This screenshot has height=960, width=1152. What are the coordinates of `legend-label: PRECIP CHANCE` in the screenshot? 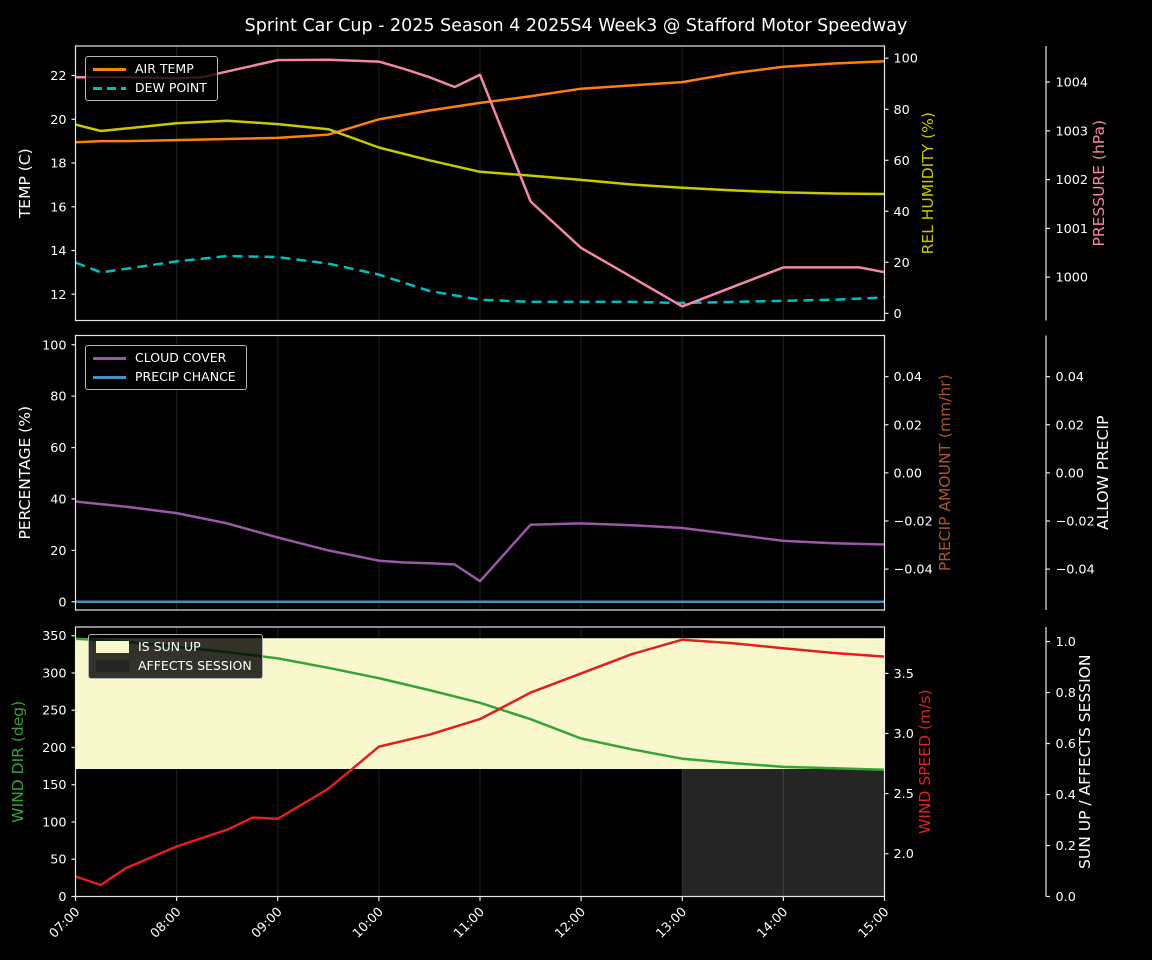 It's located at (185, 376).